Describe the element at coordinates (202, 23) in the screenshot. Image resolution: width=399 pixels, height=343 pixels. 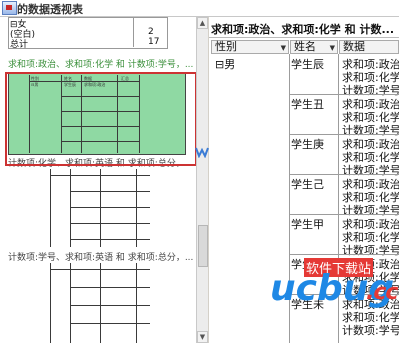
I see `scroll-up-button: ▲` at that location.